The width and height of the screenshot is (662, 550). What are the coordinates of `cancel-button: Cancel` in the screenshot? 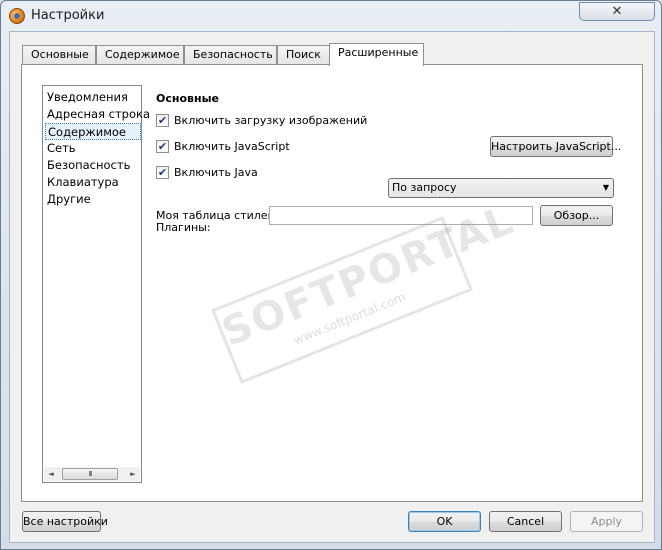 It's located at (525, 521).